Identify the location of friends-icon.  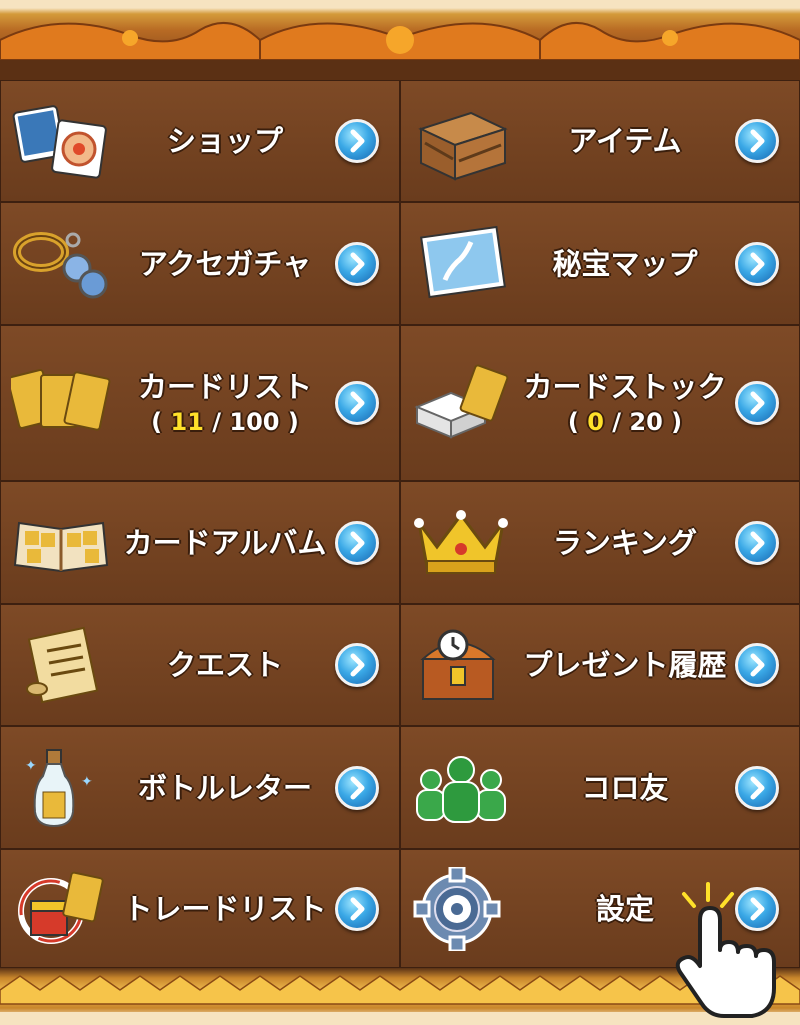
(461, 788).